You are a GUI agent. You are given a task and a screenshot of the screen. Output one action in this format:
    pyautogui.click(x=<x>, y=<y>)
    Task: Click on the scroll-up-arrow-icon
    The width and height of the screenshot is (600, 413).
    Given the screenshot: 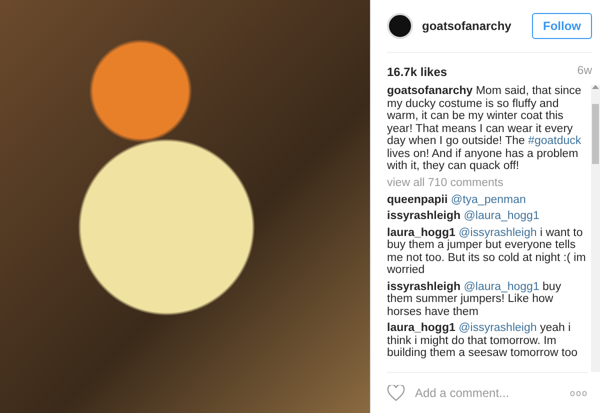 What is the action you would take?
    pyautogui.click(x=595, y=87)
    